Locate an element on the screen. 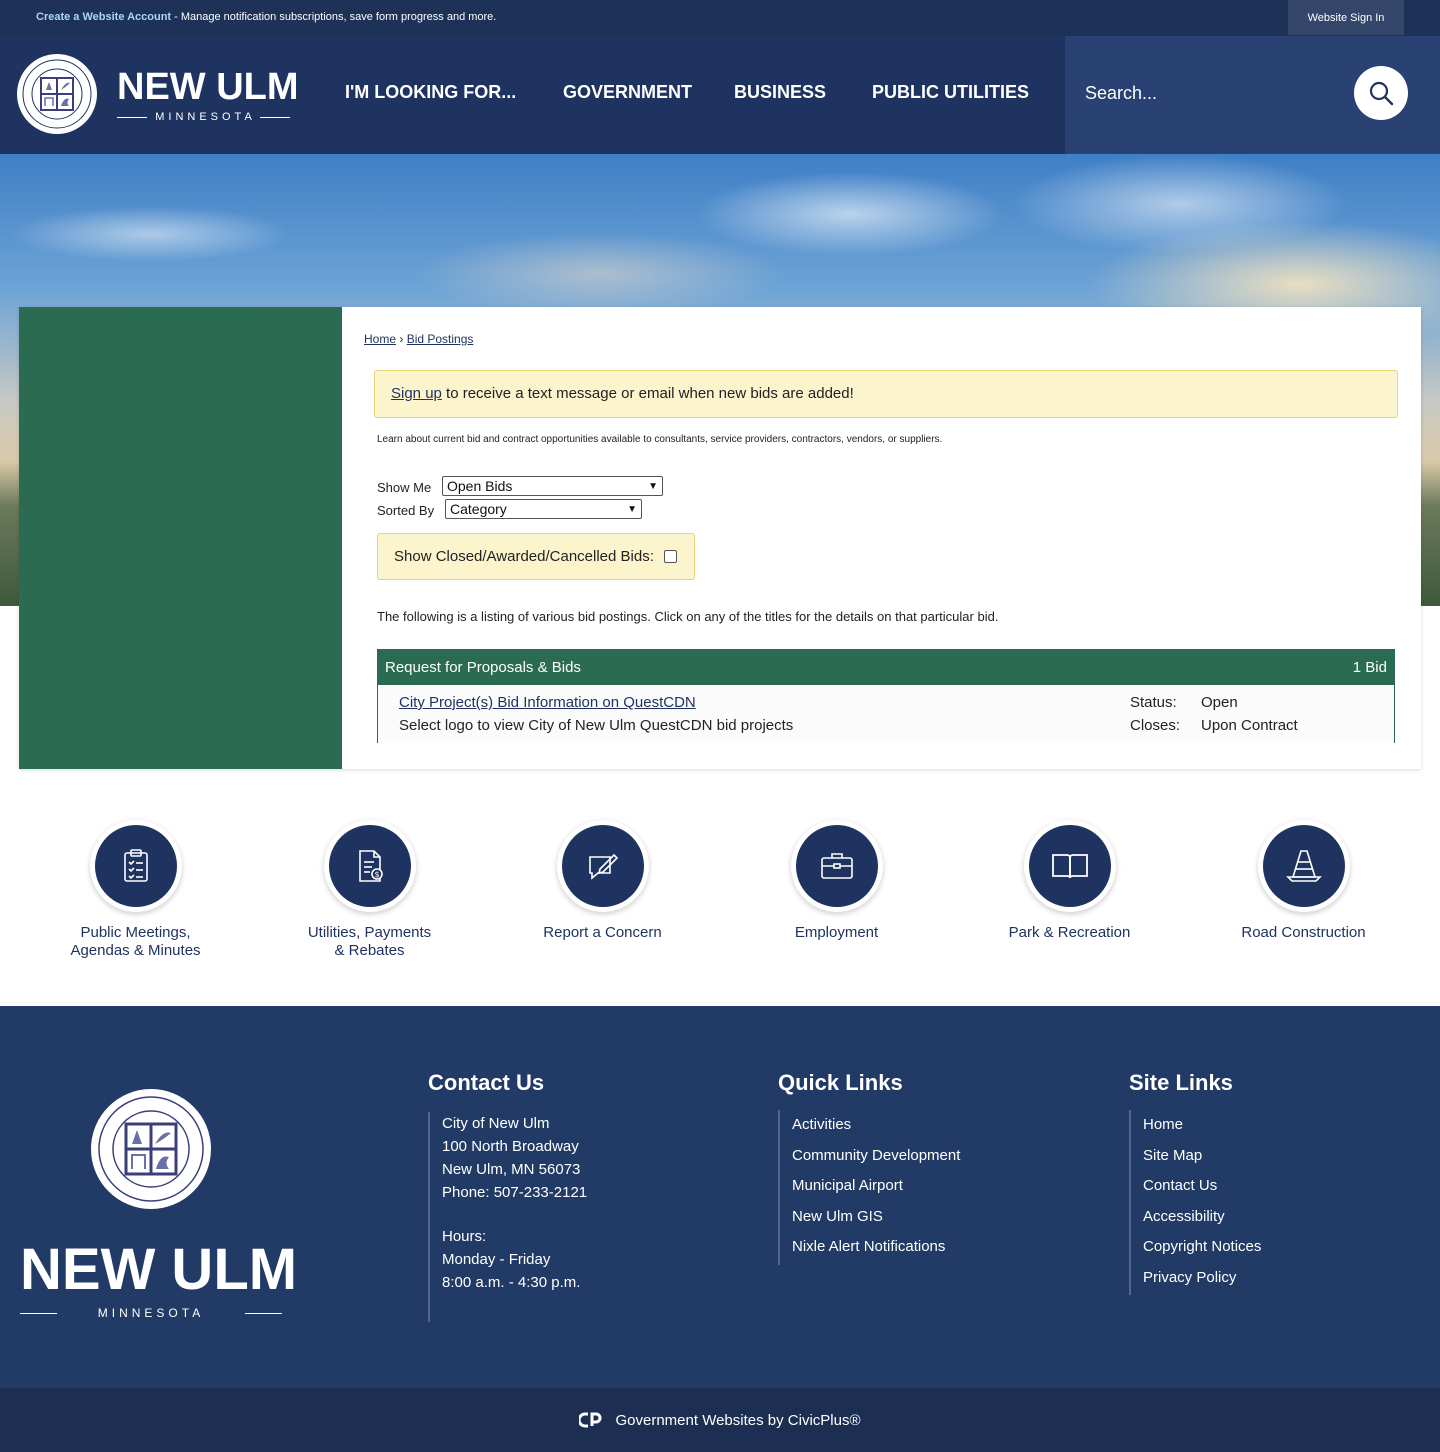 The width and height of the screenshot is (1440, 1452). site-links-heading: Site Links is located at coordinates (1181, 1082).